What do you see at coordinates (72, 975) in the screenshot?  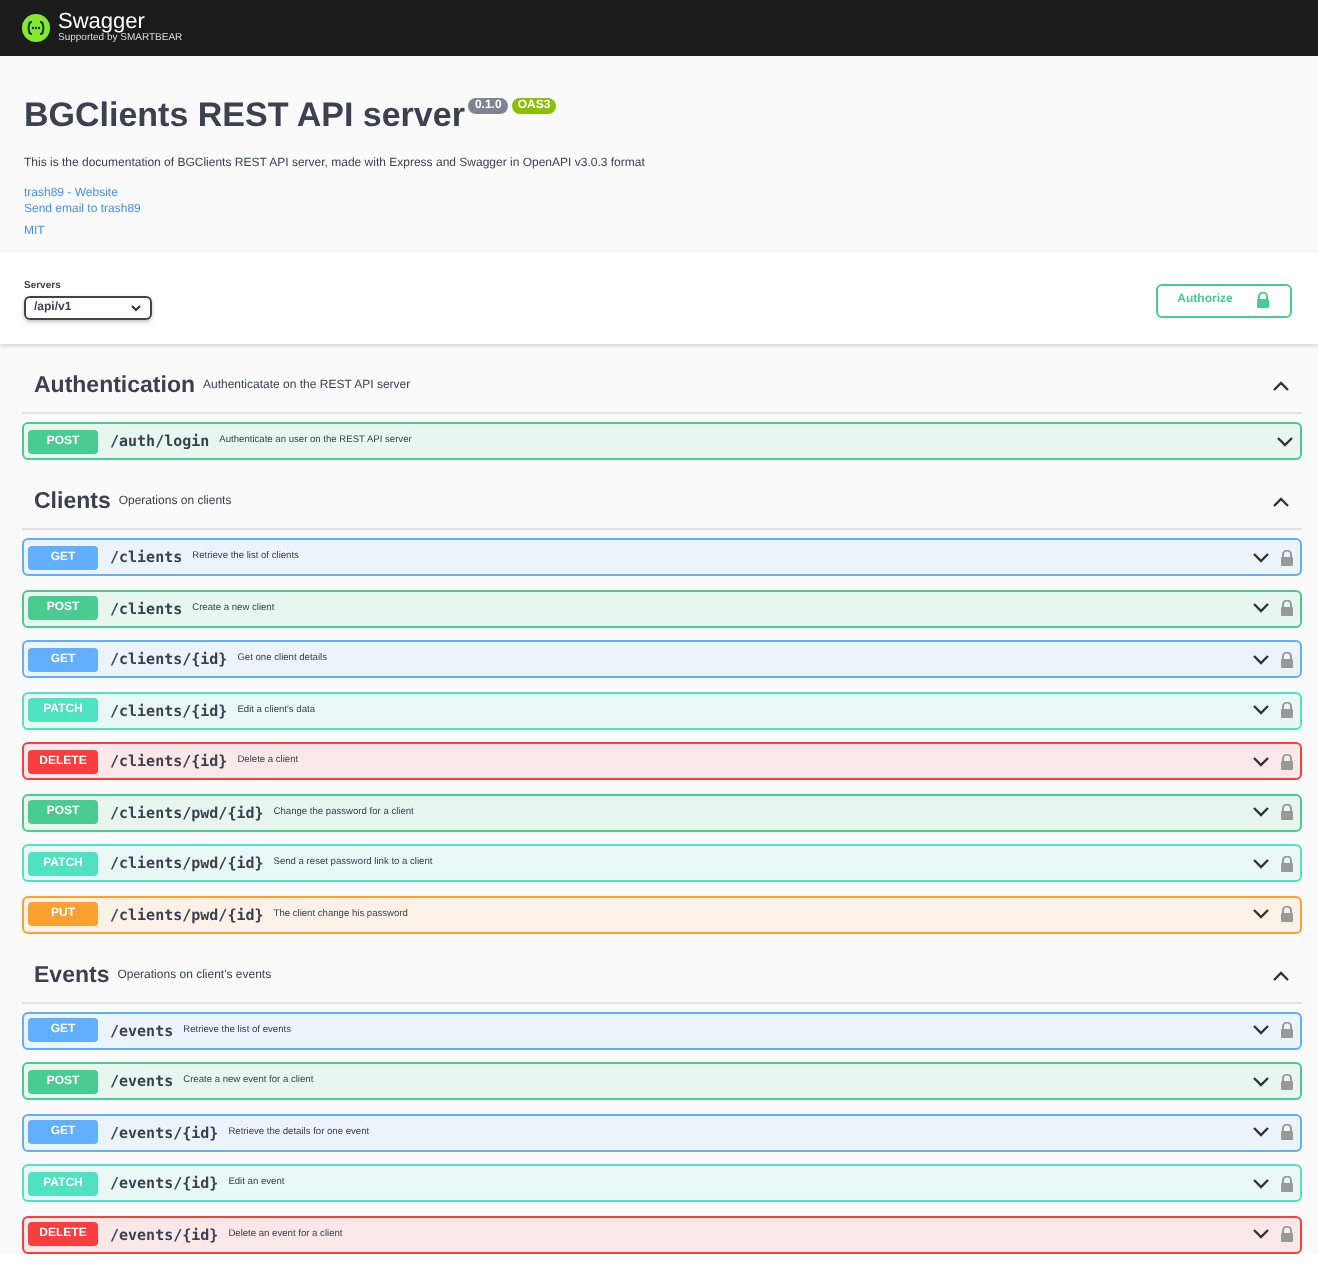 I see `tag-title: Events` at bounding box center [72, 975].